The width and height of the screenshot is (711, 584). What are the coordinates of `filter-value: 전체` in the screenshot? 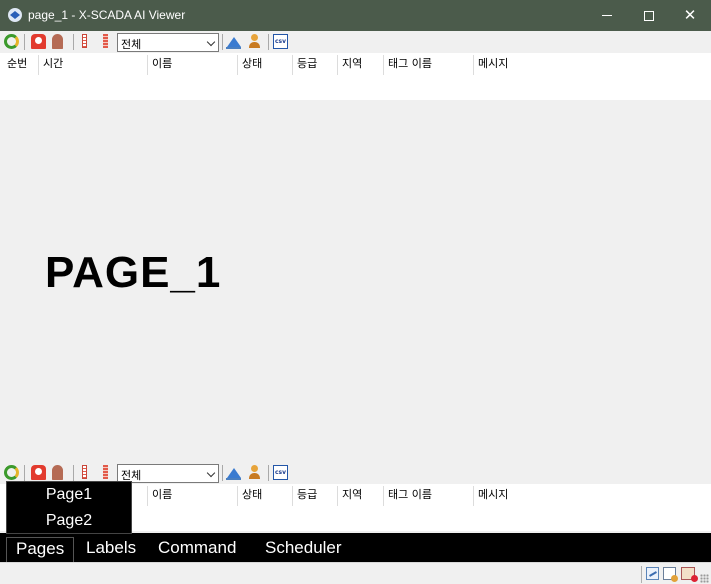 It's located at (131, 44).